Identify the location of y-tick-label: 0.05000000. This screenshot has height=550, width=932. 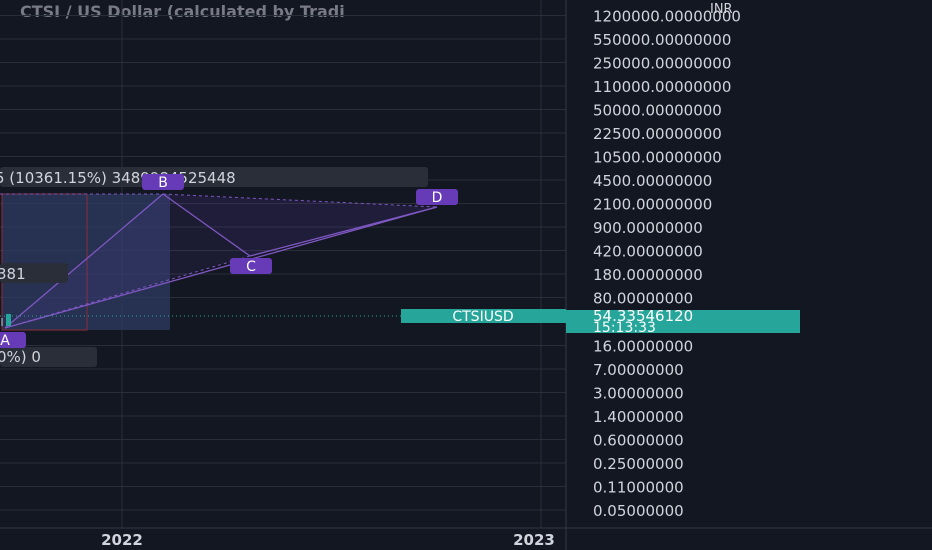
(638, 511).